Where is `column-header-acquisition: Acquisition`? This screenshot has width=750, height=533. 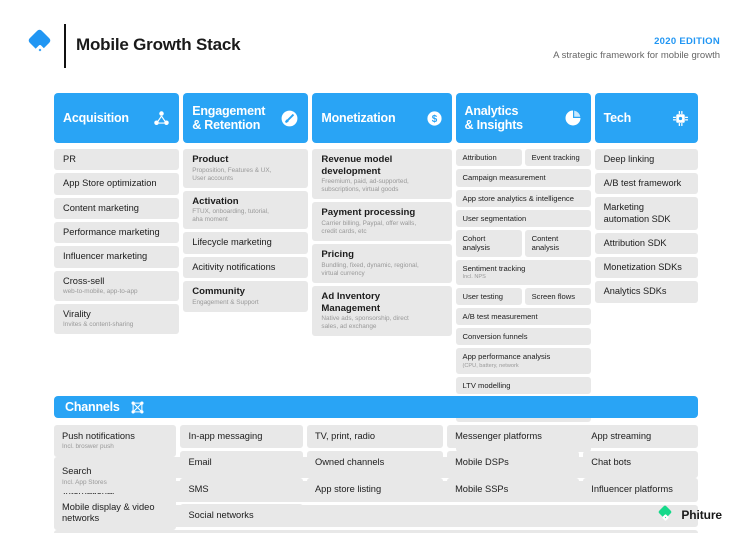 column-header-acquisition: Acquisition is located at coordinates (117, 118).